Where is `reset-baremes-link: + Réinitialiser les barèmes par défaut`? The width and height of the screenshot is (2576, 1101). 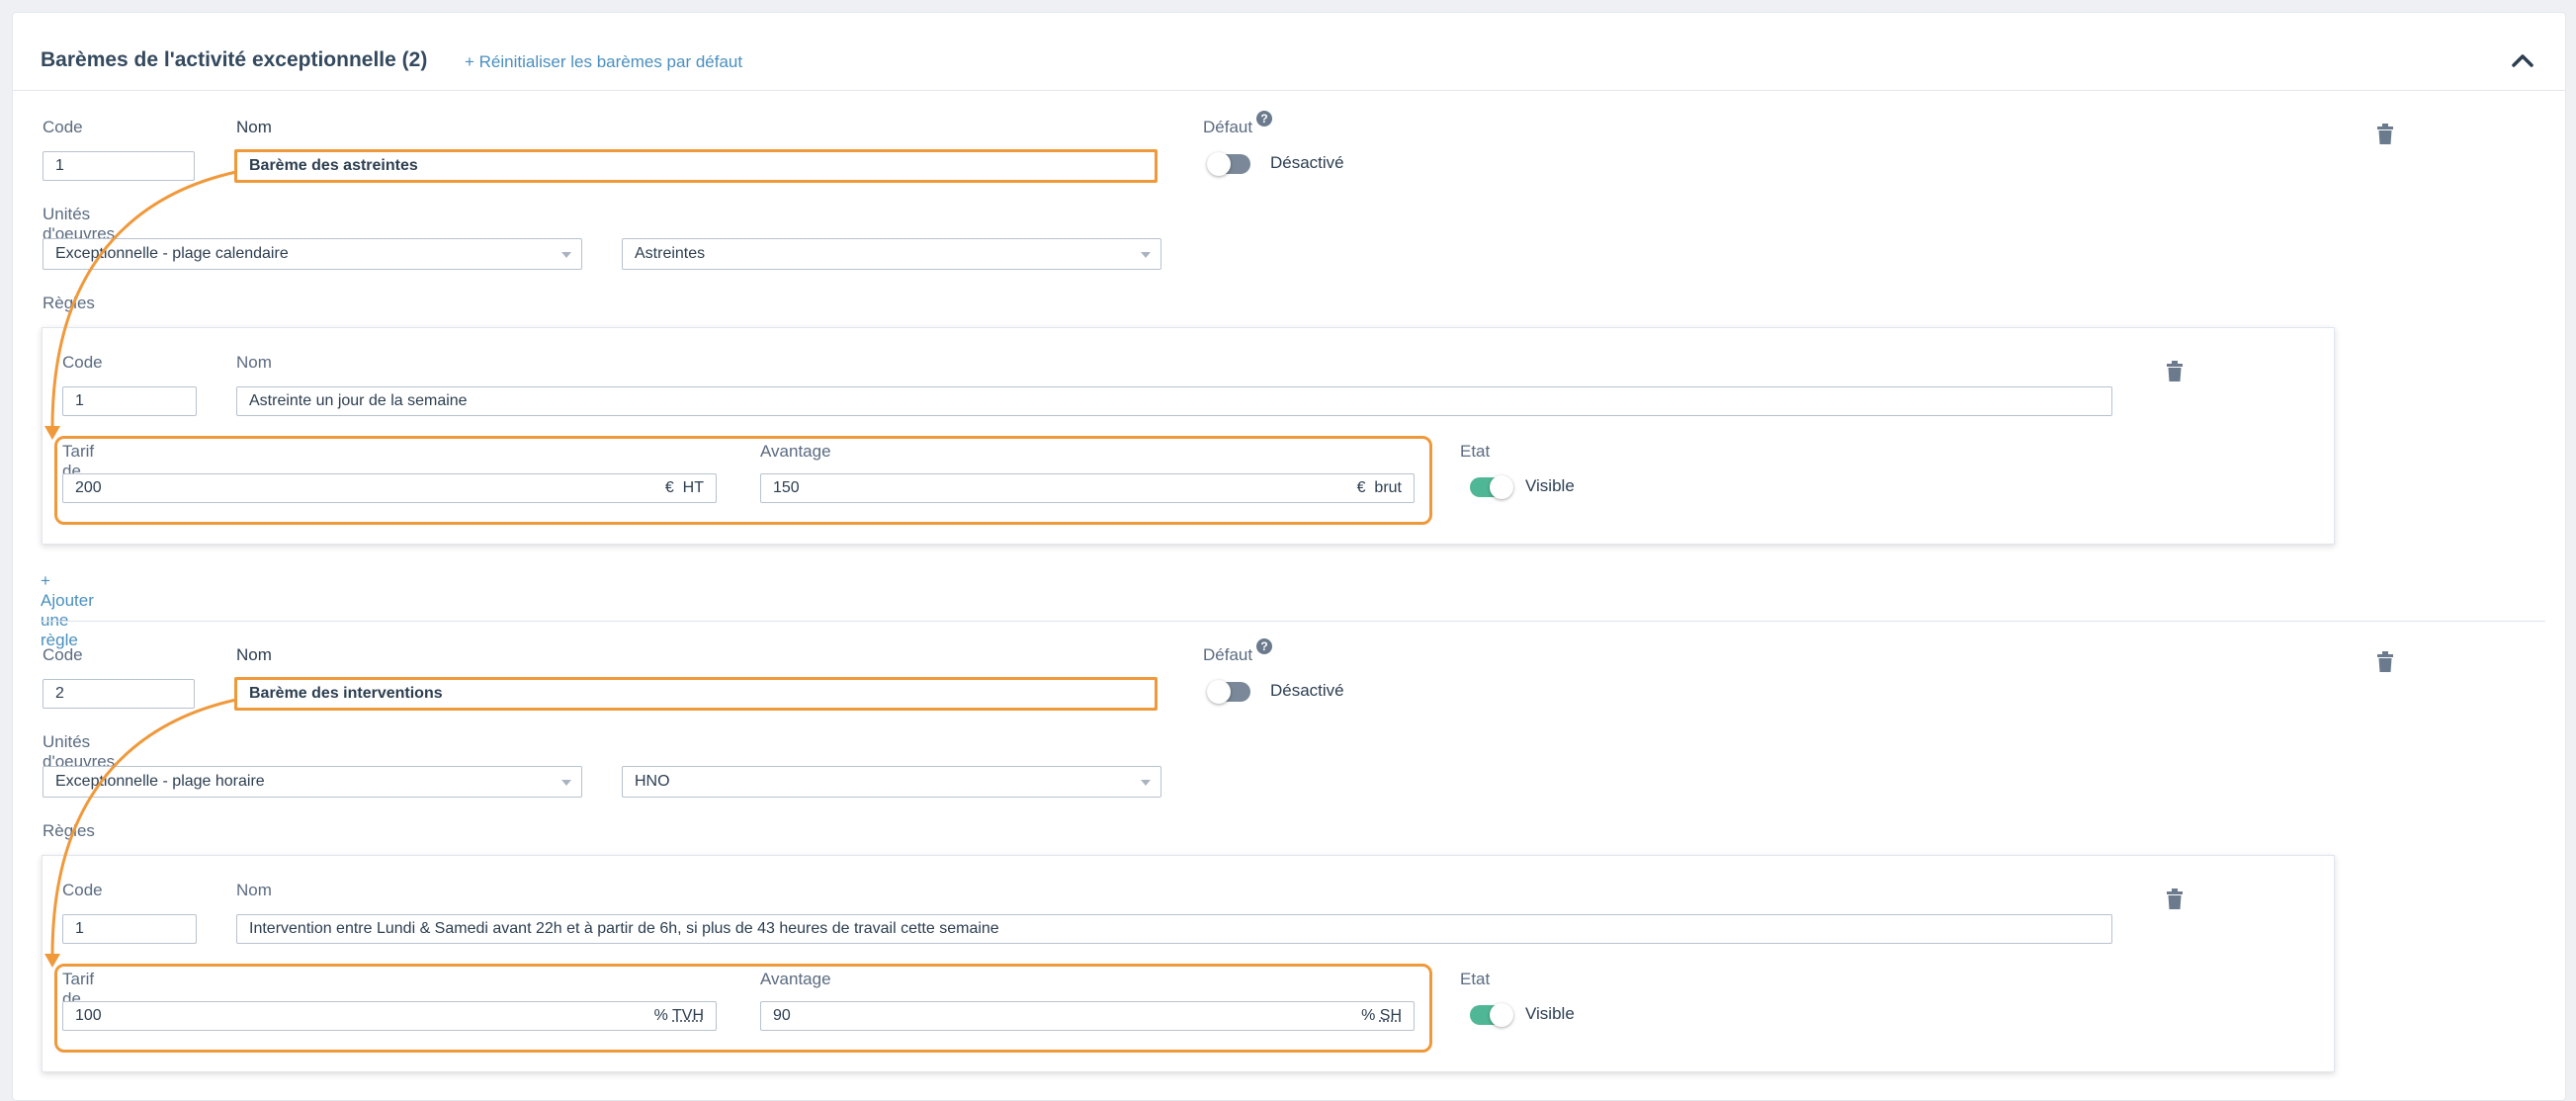 reset-baremes-link: + Réinitialiser les barèmes par défaut is located at coordinates (603, 62).